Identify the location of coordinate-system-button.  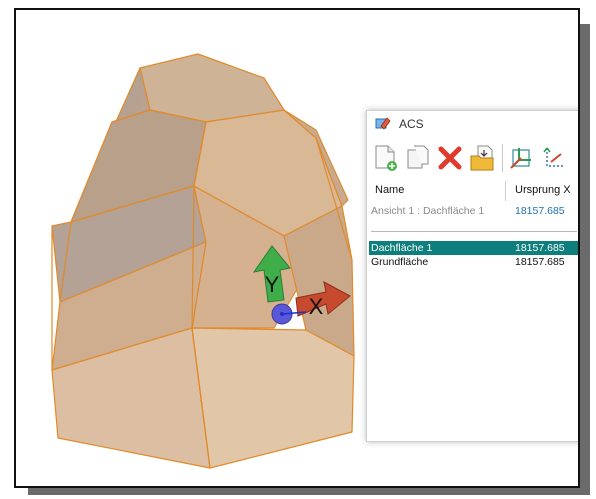
(521, 158).